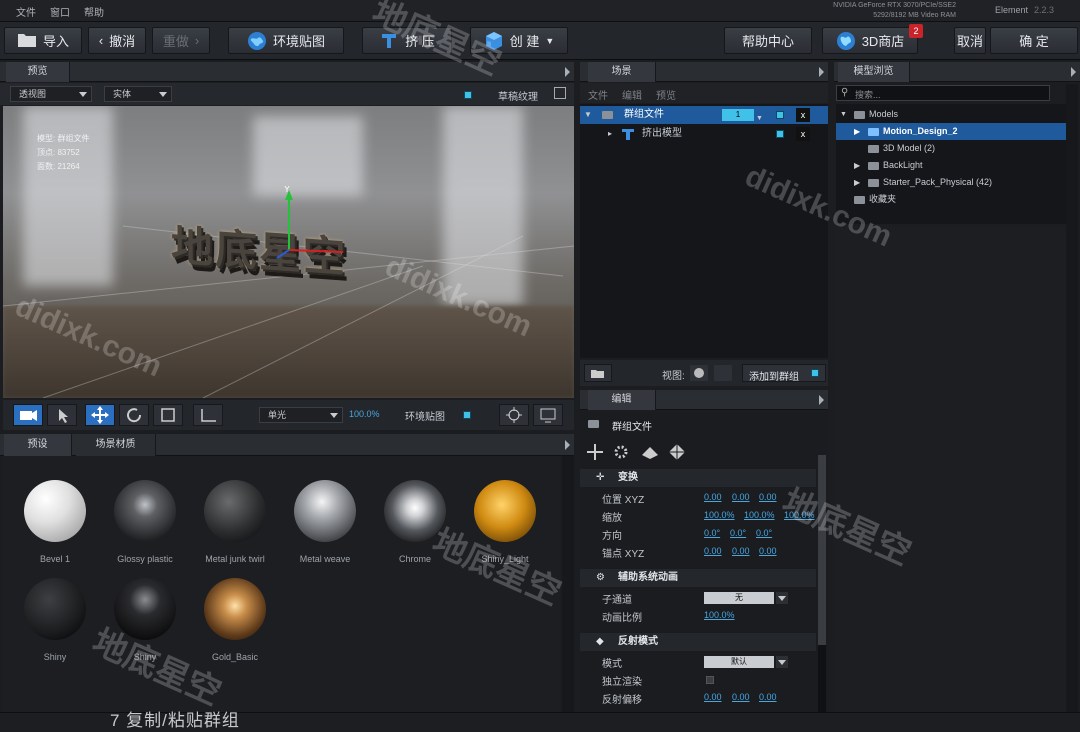 The height and width of the screenshot is (732, 1080). Describe the element at coordinates (803, 115) in the screenshot. I see `group-delete-icon: x` at that location.